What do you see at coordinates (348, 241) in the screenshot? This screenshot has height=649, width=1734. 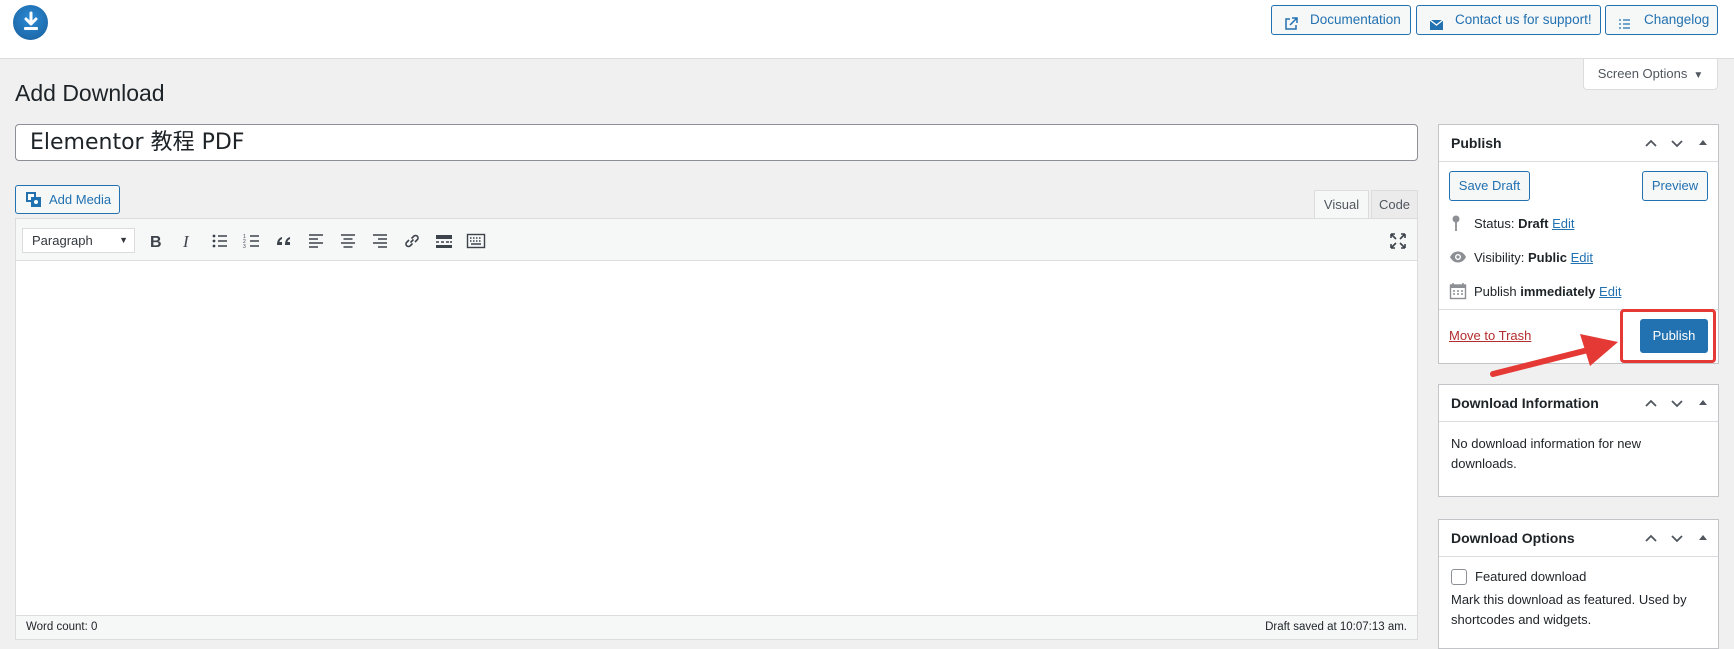 I see `align-center-icon` at bounding box center [348, 241].